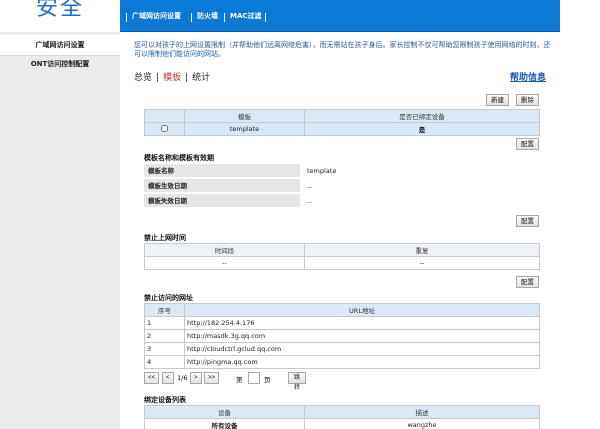 This screenshot has height=429, width=600. What do you see at coordinates (164, 310) in the screenshot?
I see `column-header-index: 序号` at bounding box center [164, 310].